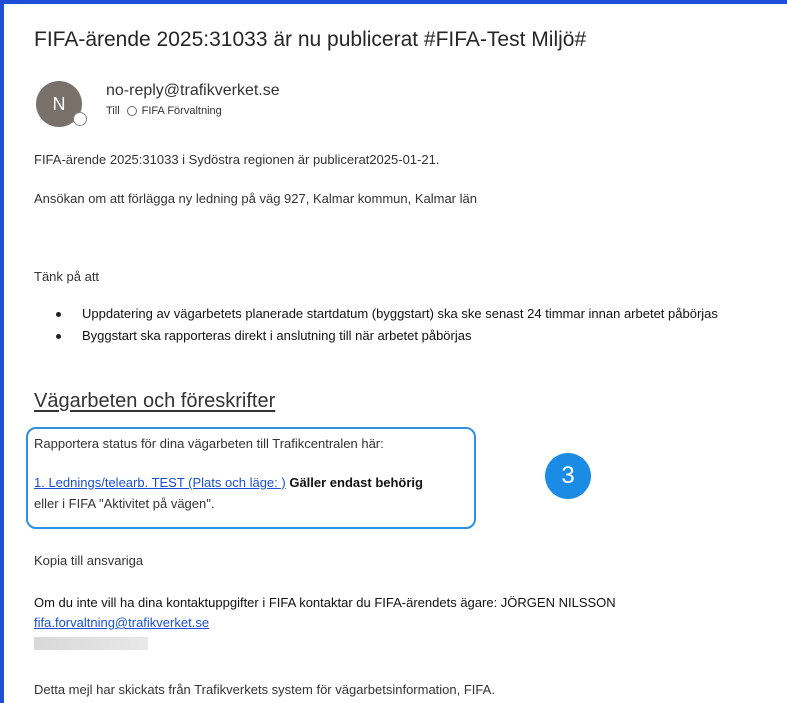 The image size is (787, 703). Describe the element at coordinates (568, 476) in the screenshot. I see `step-number-badge: 3` at that location.